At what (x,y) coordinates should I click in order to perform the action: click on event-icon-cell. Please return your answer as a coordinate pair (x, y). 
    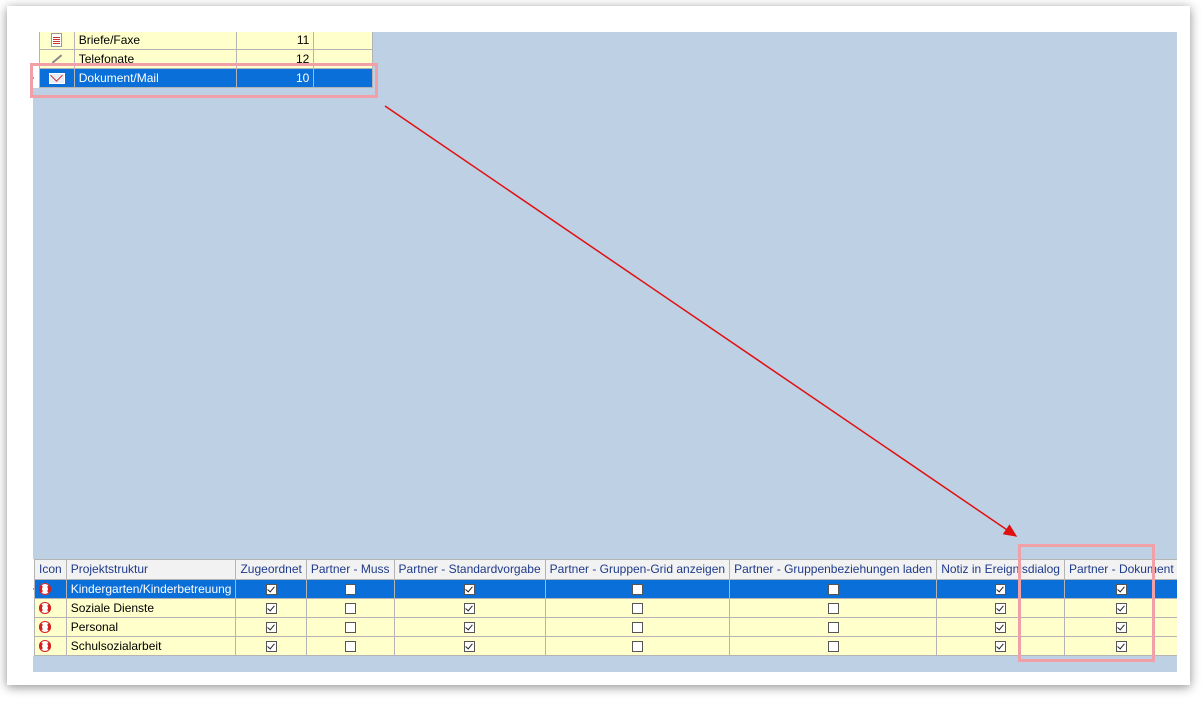
    Looking at the image, I should click on (56, 41).